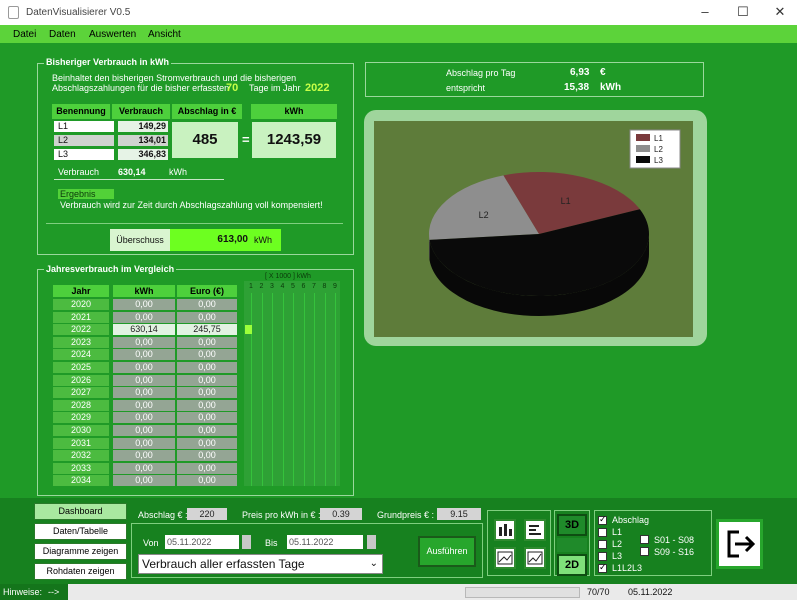  I want to click on abschlag-total: 485, so click(205, 140).